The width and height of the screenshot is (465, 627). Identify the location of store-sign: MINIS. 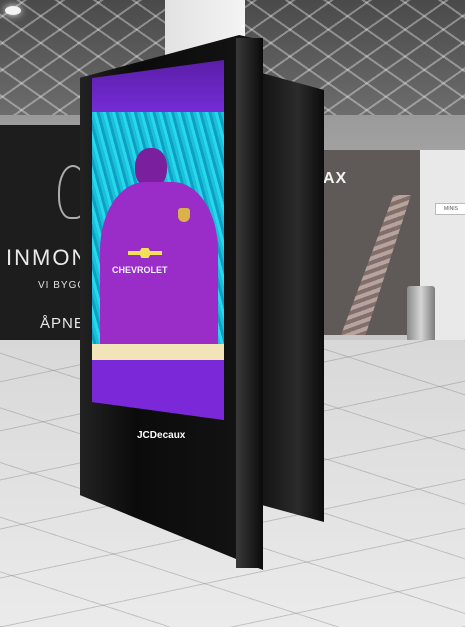
(450, 209).